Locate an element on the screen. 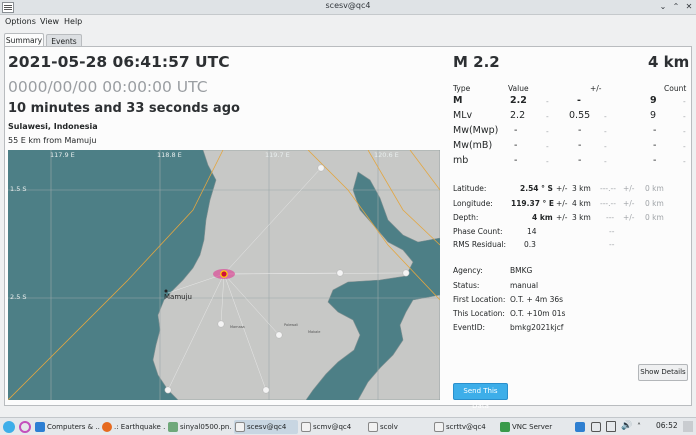 This screenshot has height=435, width=696. rms-residual-label: RMS Residual: is located at coordinates (480, 244).